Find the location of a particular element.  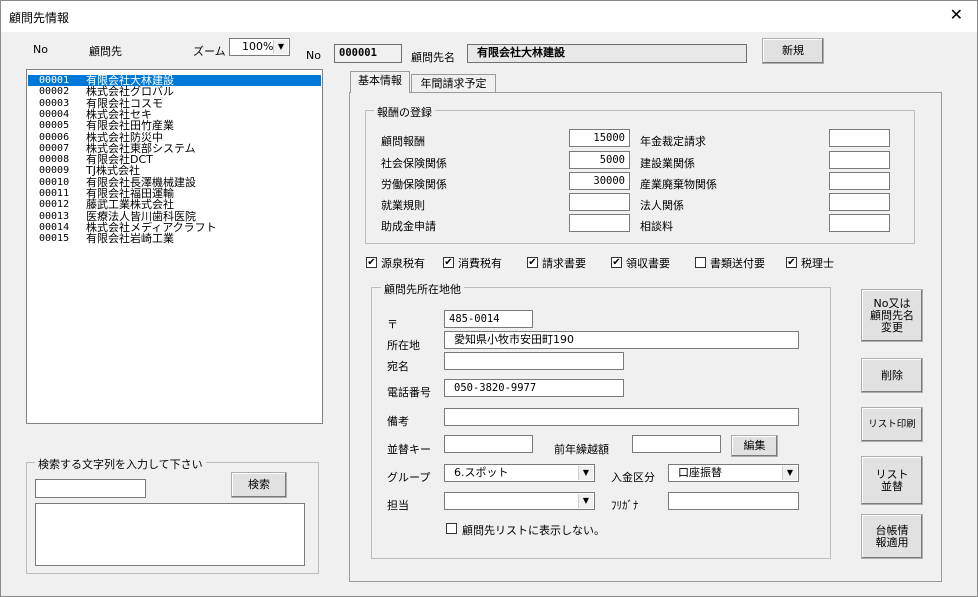

carryover-input is located at coordinates (676, 444).